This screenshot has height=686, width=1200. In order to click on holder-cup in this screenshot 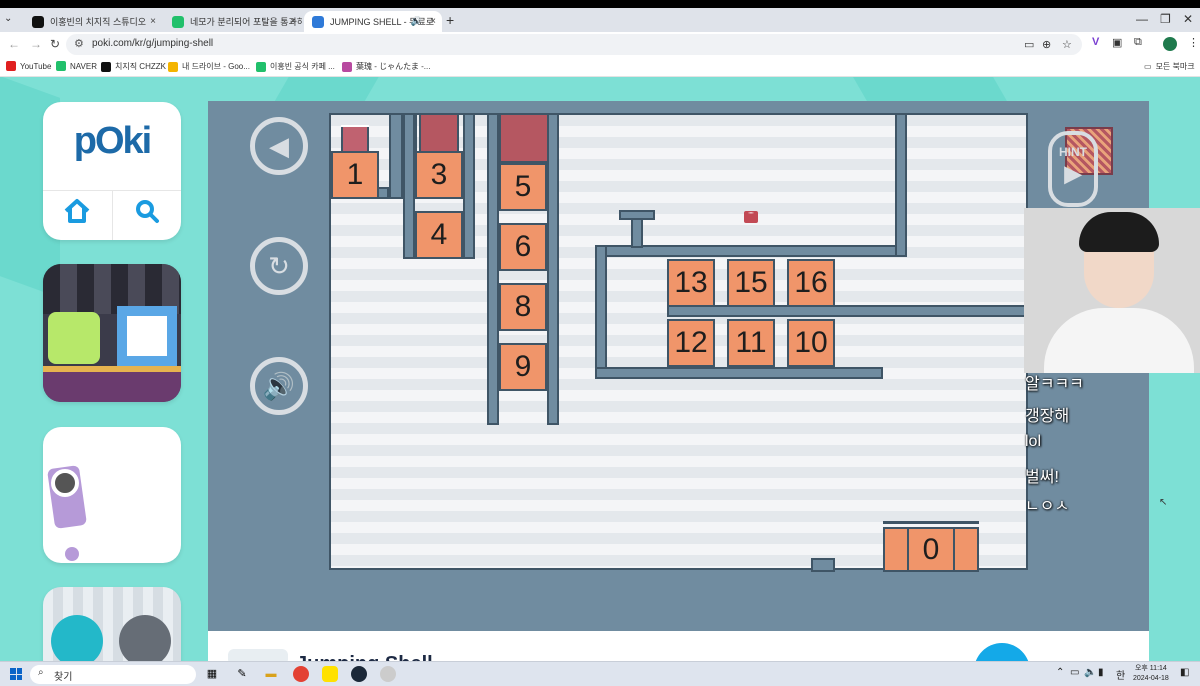, I will do `click(355, 140)`.